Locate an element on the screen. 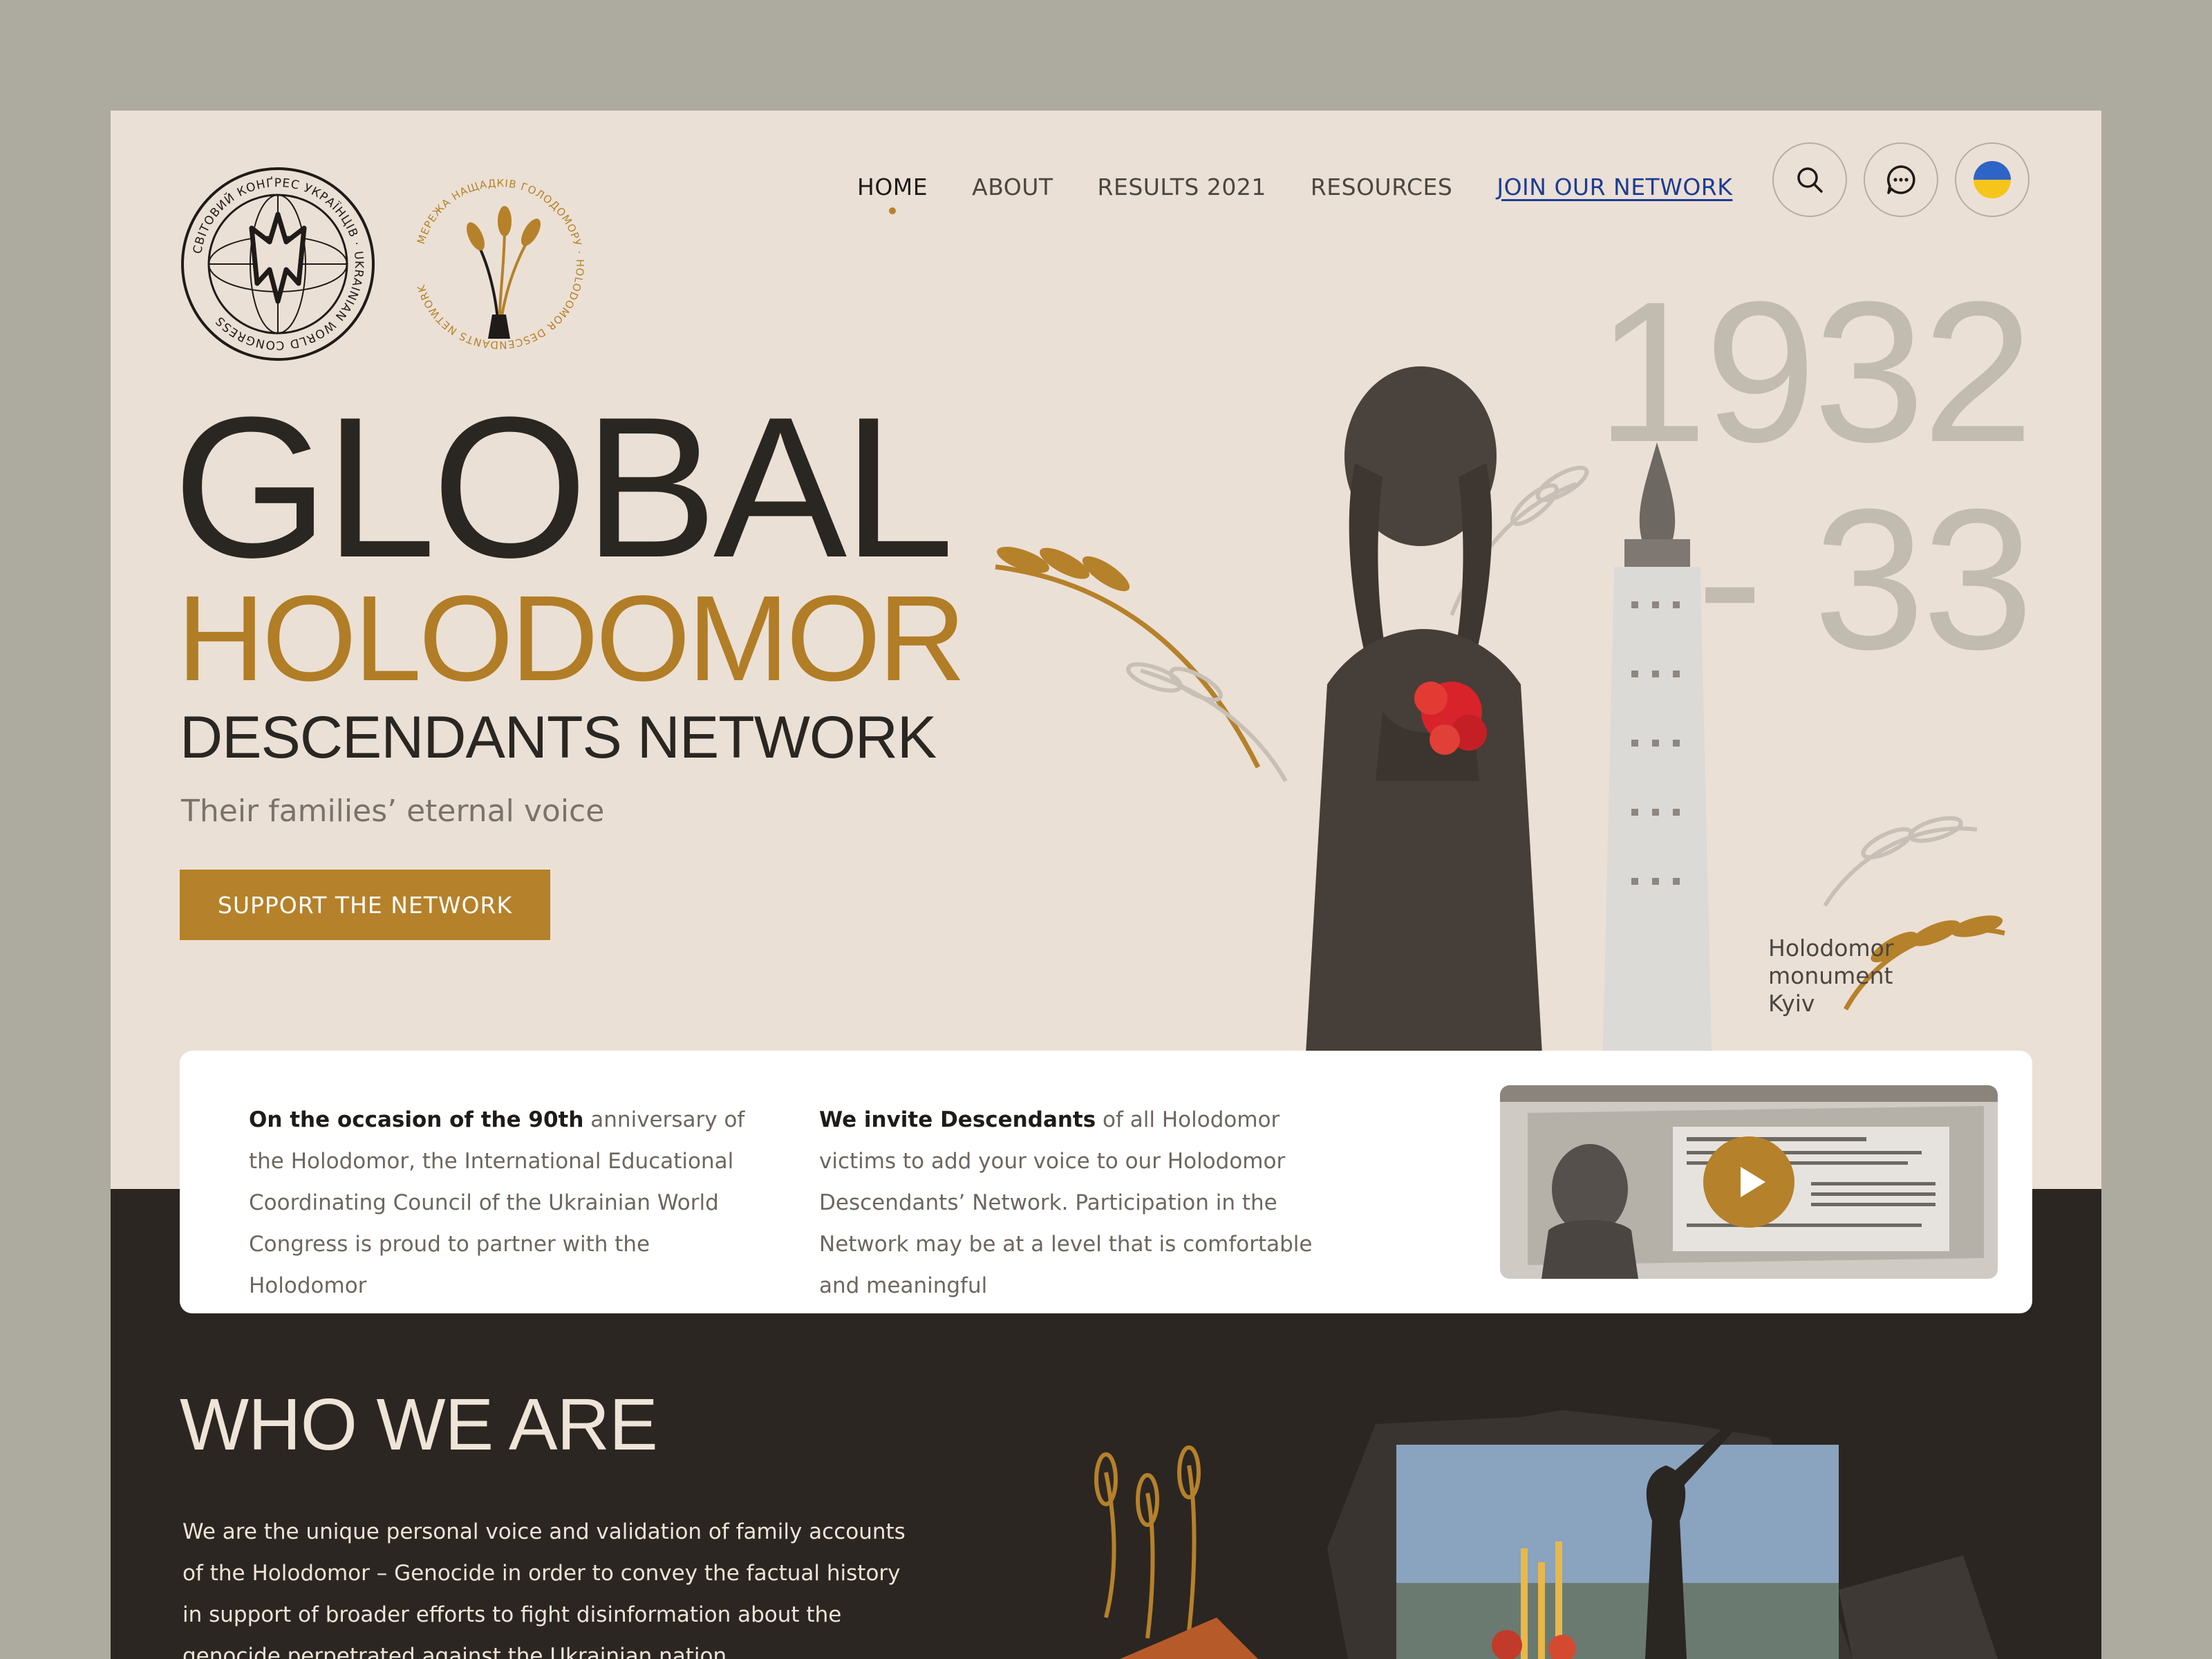  hero-title-global: GLOBAL is located at coordinates (564, 487).